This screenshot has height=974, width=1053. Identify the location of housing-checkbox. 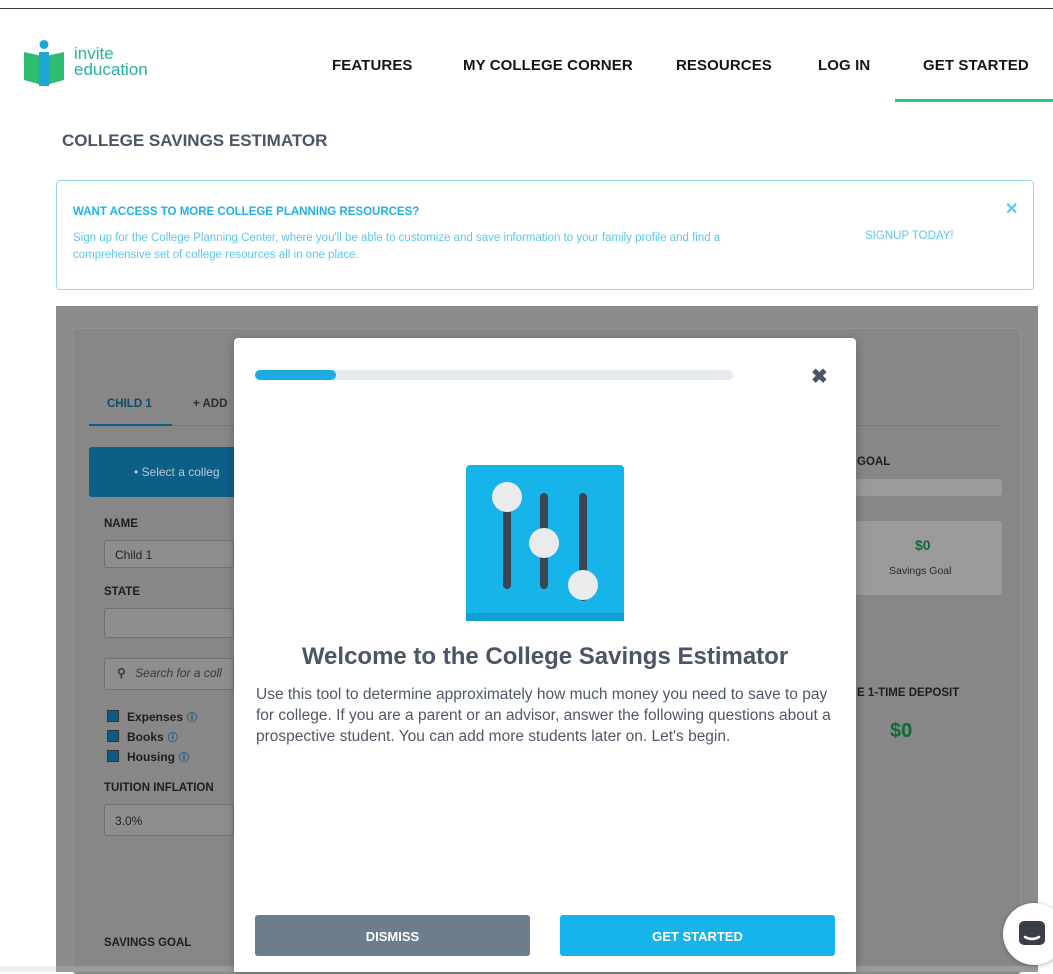
(113, 756).